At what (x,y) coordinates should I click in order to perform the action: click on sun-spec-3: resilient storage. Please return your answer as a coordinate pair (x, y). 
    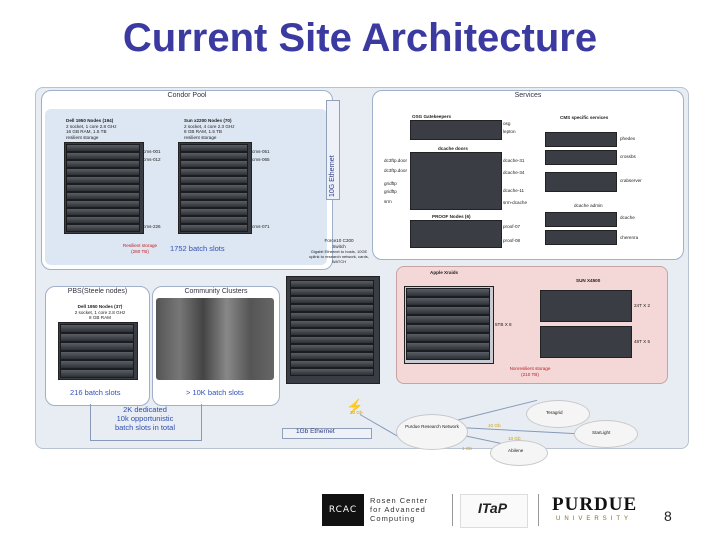
    Looking at the image, I should click on (200, 137).